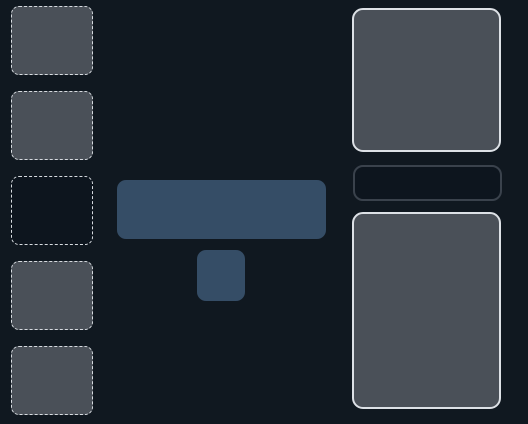  I want to click on right-pill-field, so click(427, 183).